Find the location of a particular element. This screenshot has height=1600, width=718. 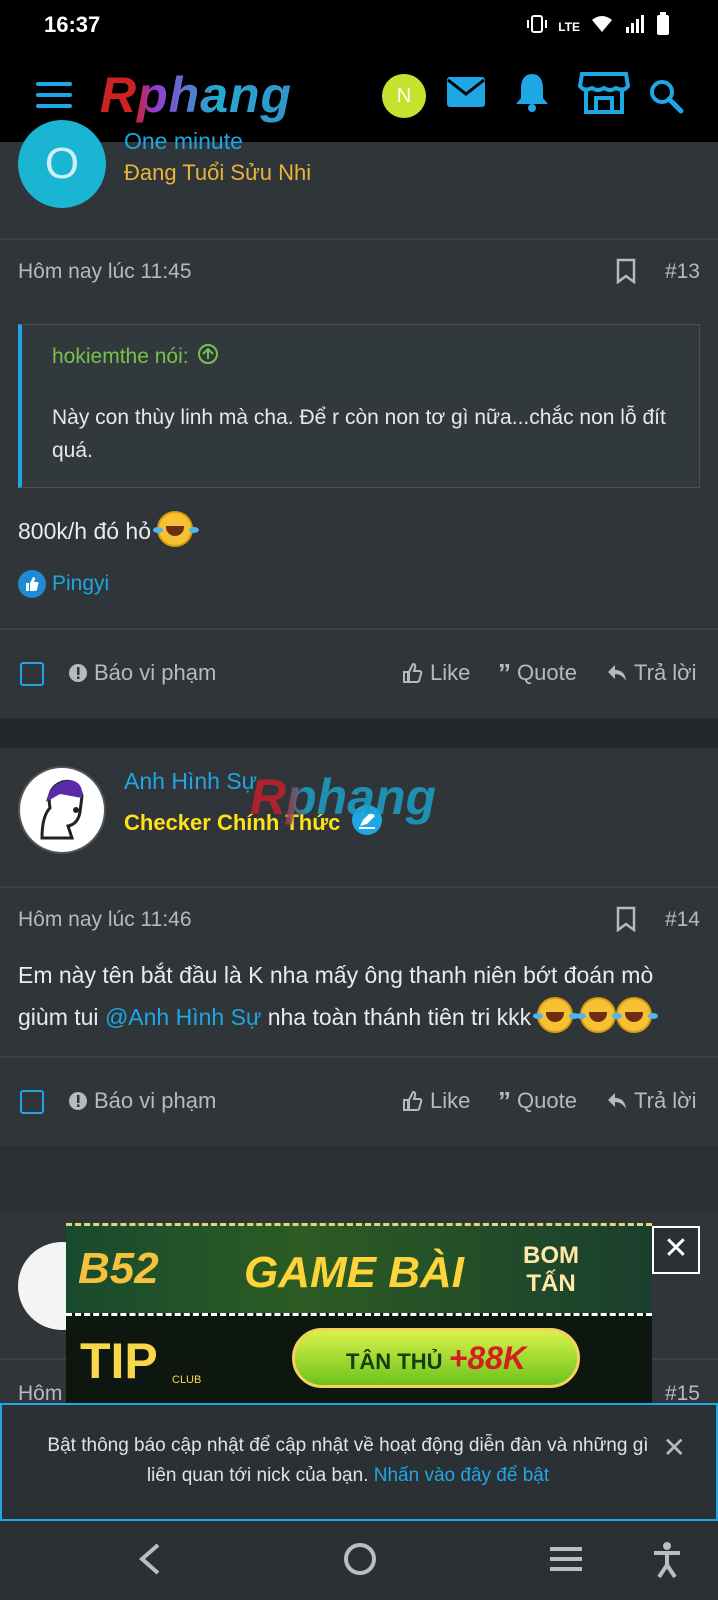

post-body: 800k/h đó hỏ is located at coordinates (359, 531).